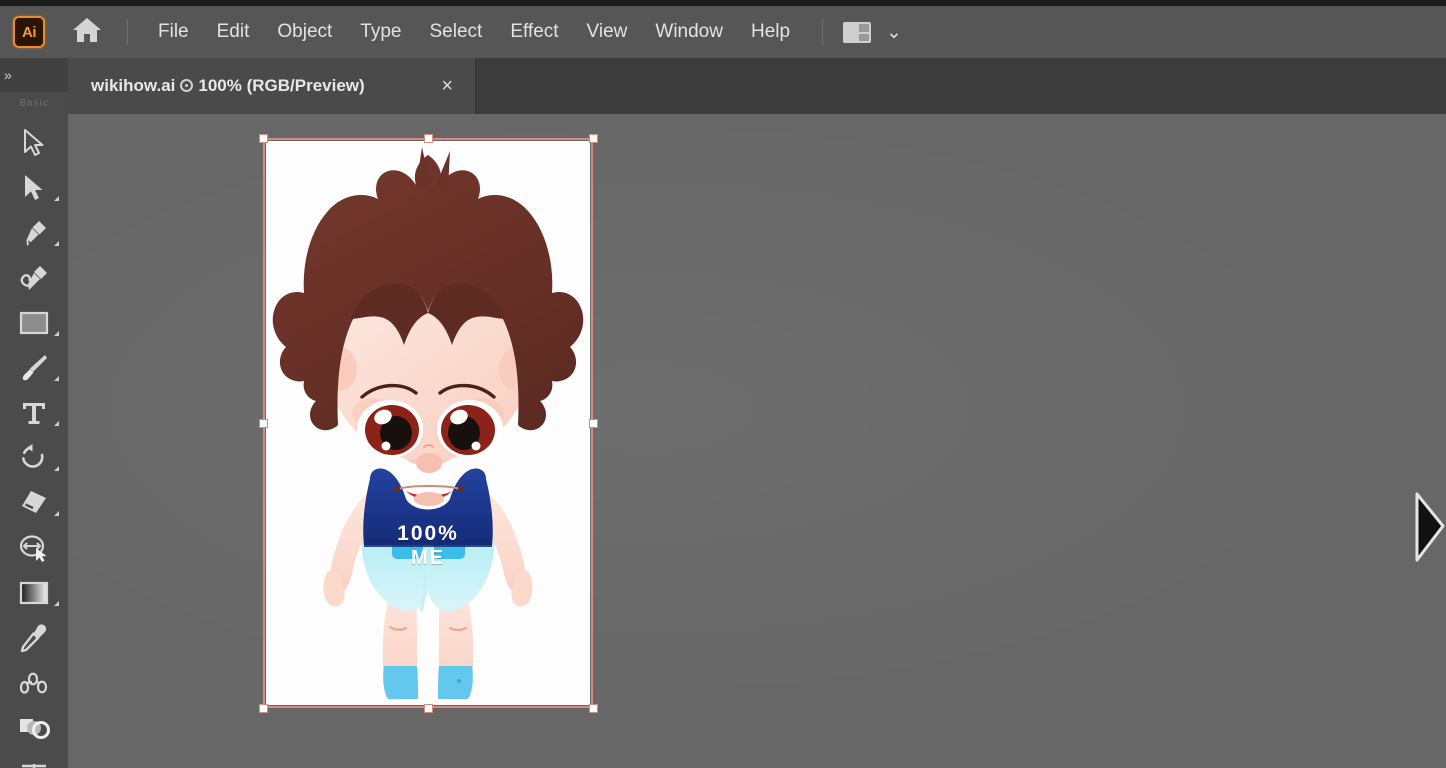  What do you see at coordinates (305, 85) in the screenshot?
I see `document-color-mode: (RGB/Preview)` at bounding box center [305, 85].